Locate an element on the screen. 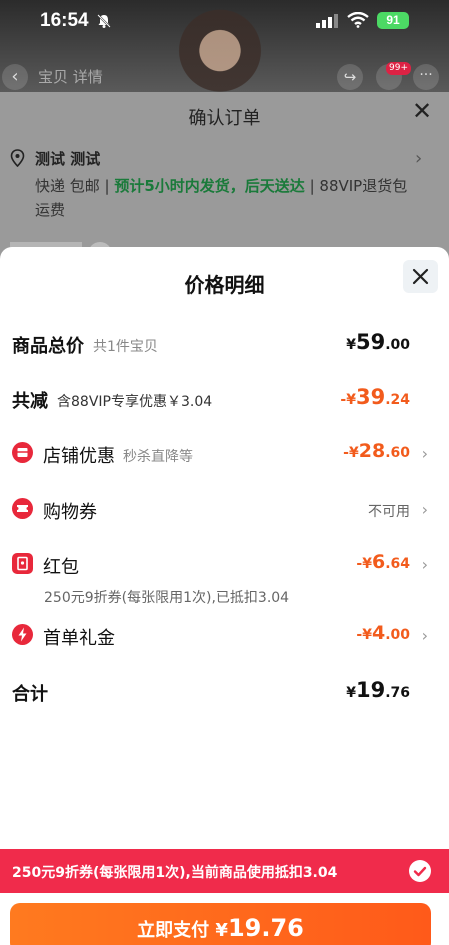 This screenshot has height=945, width=449. sheet-close-button is located at coordinates (420, 276).